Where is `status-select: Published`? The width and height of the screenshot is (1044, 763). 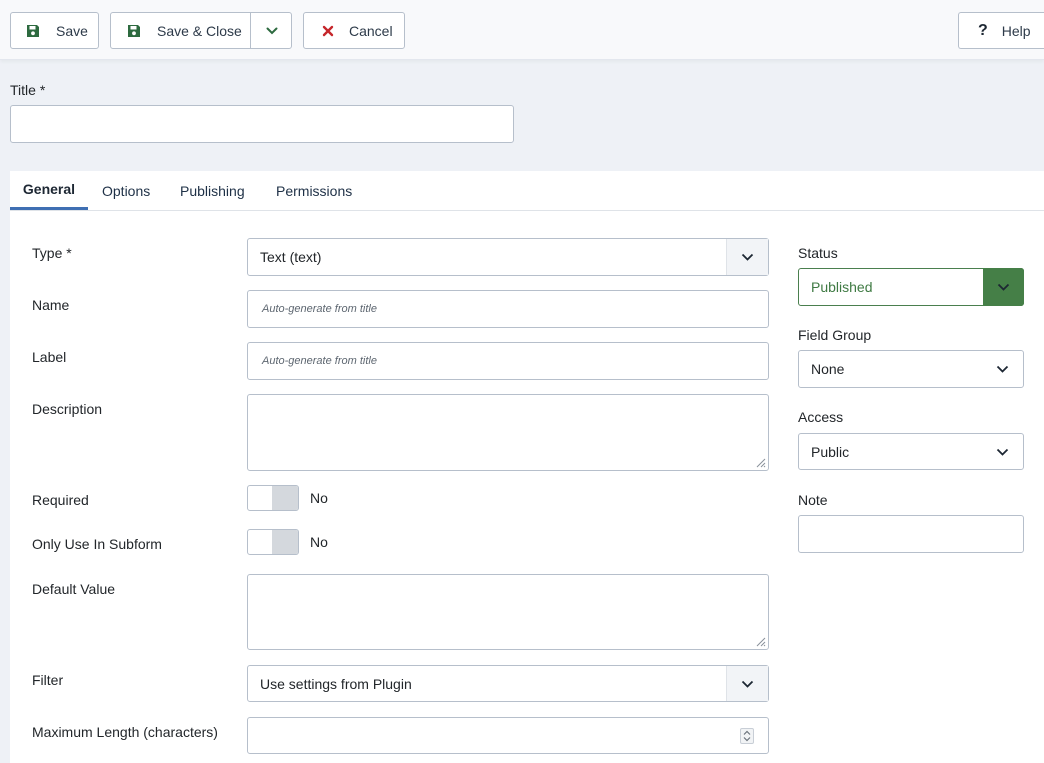 status-select: Published is located at coordinates (911, 287).